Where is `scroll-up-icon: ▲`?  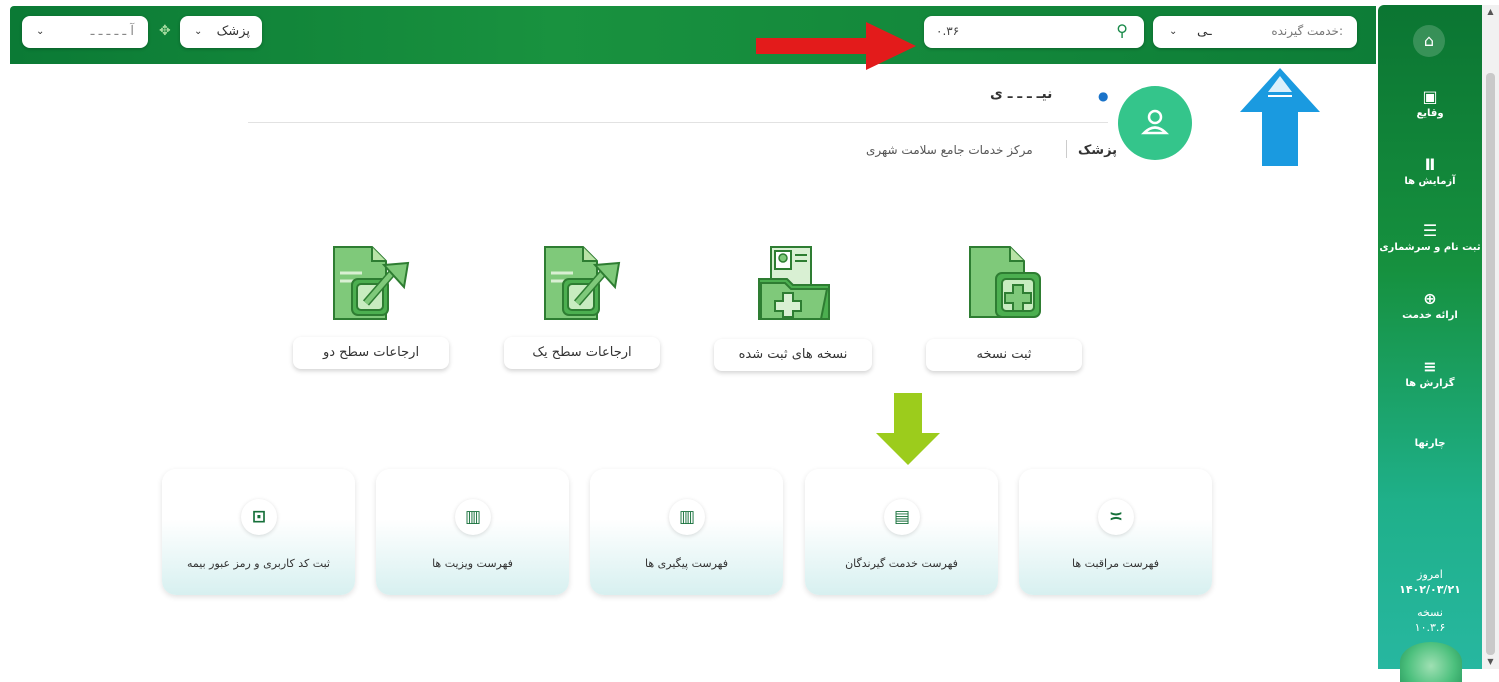 scroll-up-icon: ▲ is located at coordinates (1490, 12).